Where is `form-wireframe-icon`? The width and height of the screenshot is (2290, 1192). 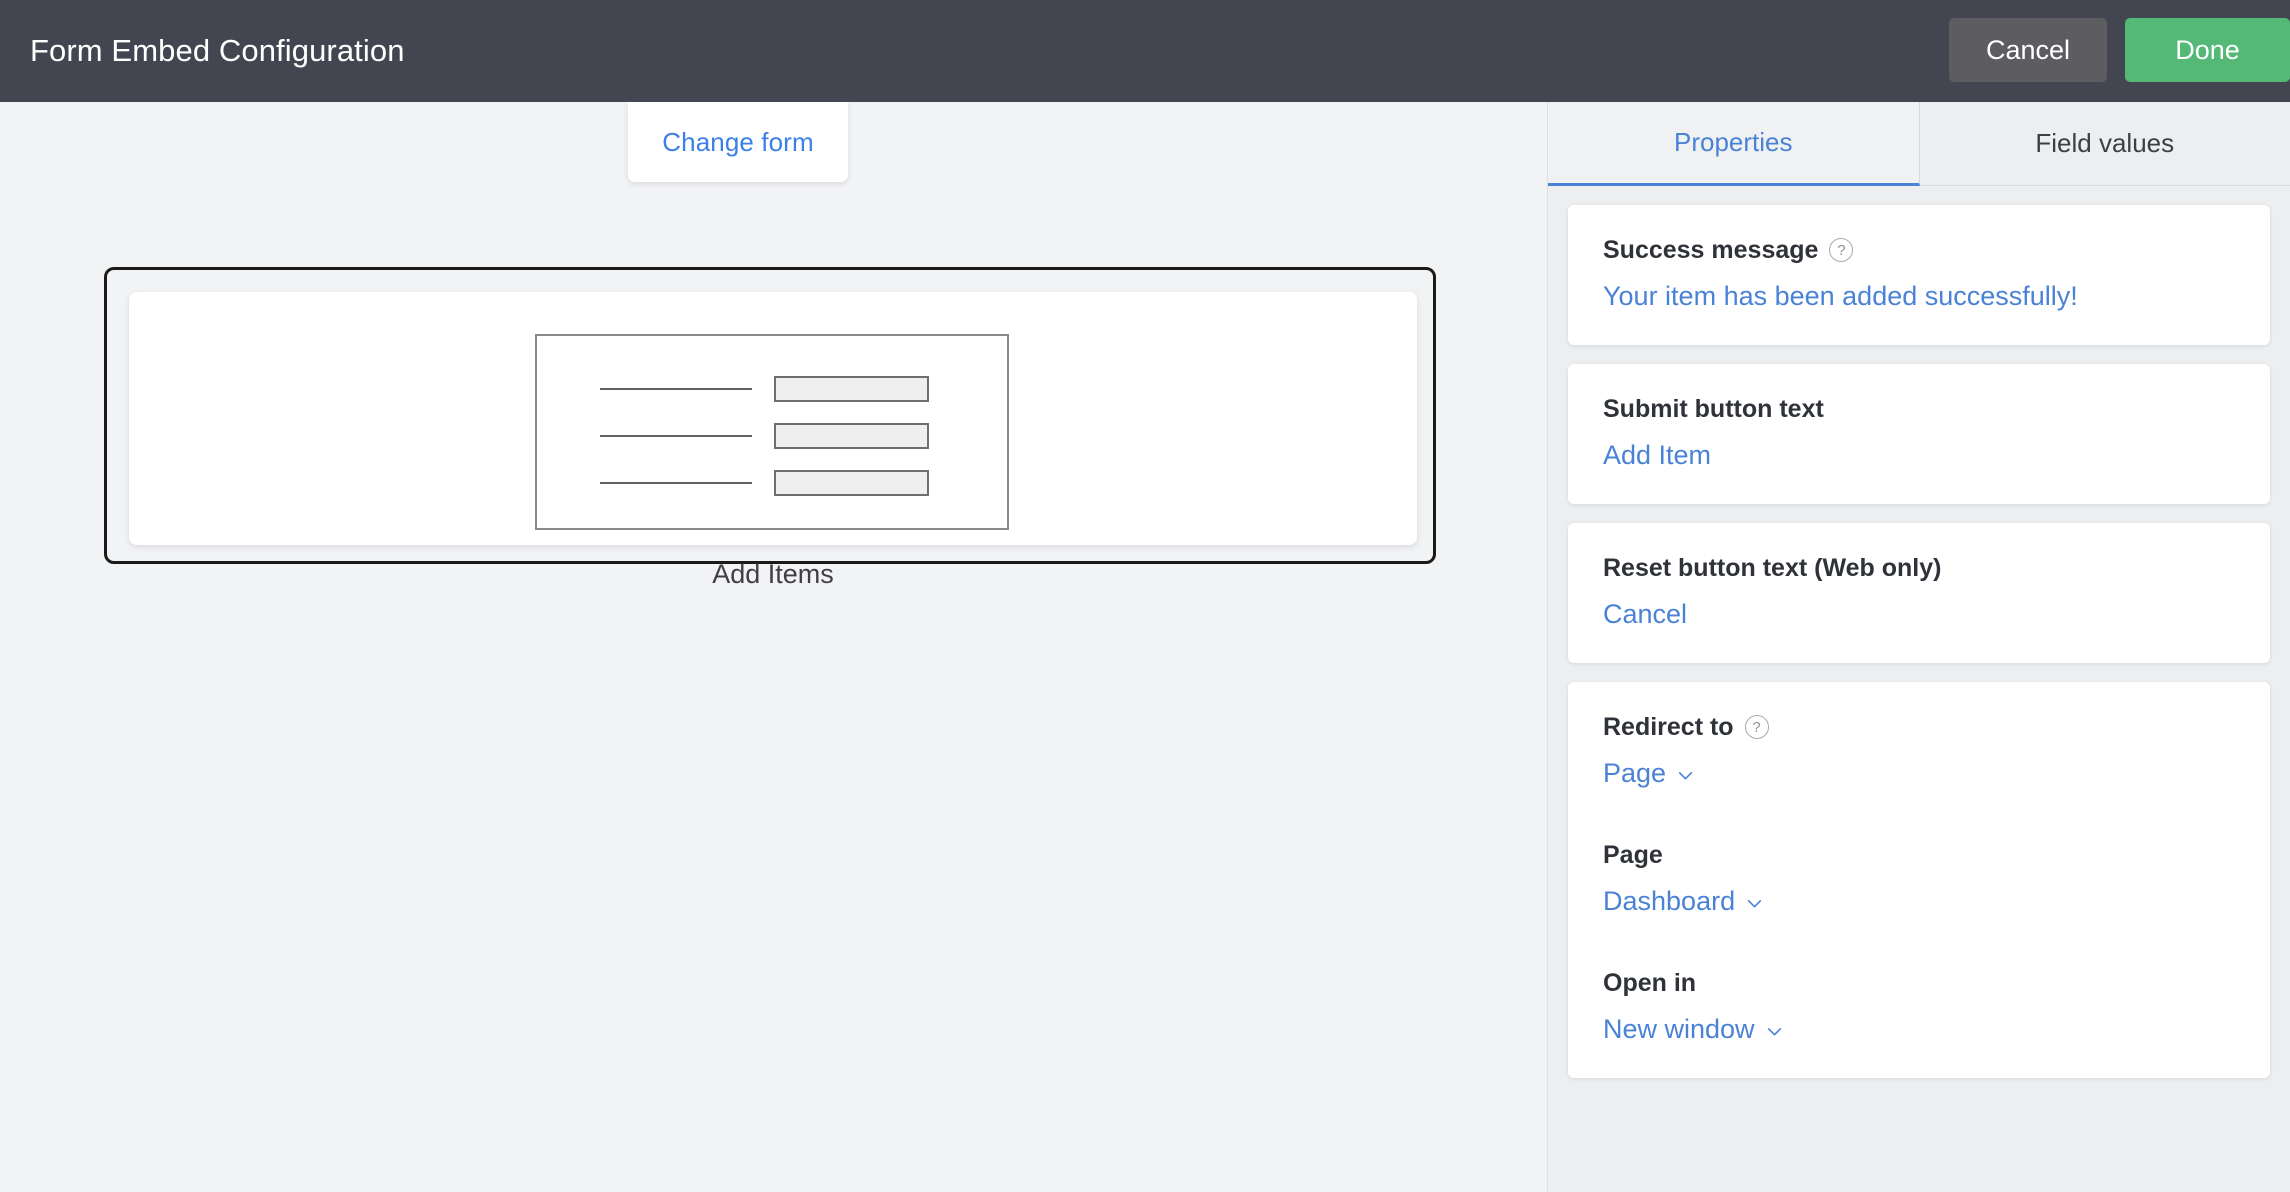
form-wireframe-icon is located at coordinates (772, 432).